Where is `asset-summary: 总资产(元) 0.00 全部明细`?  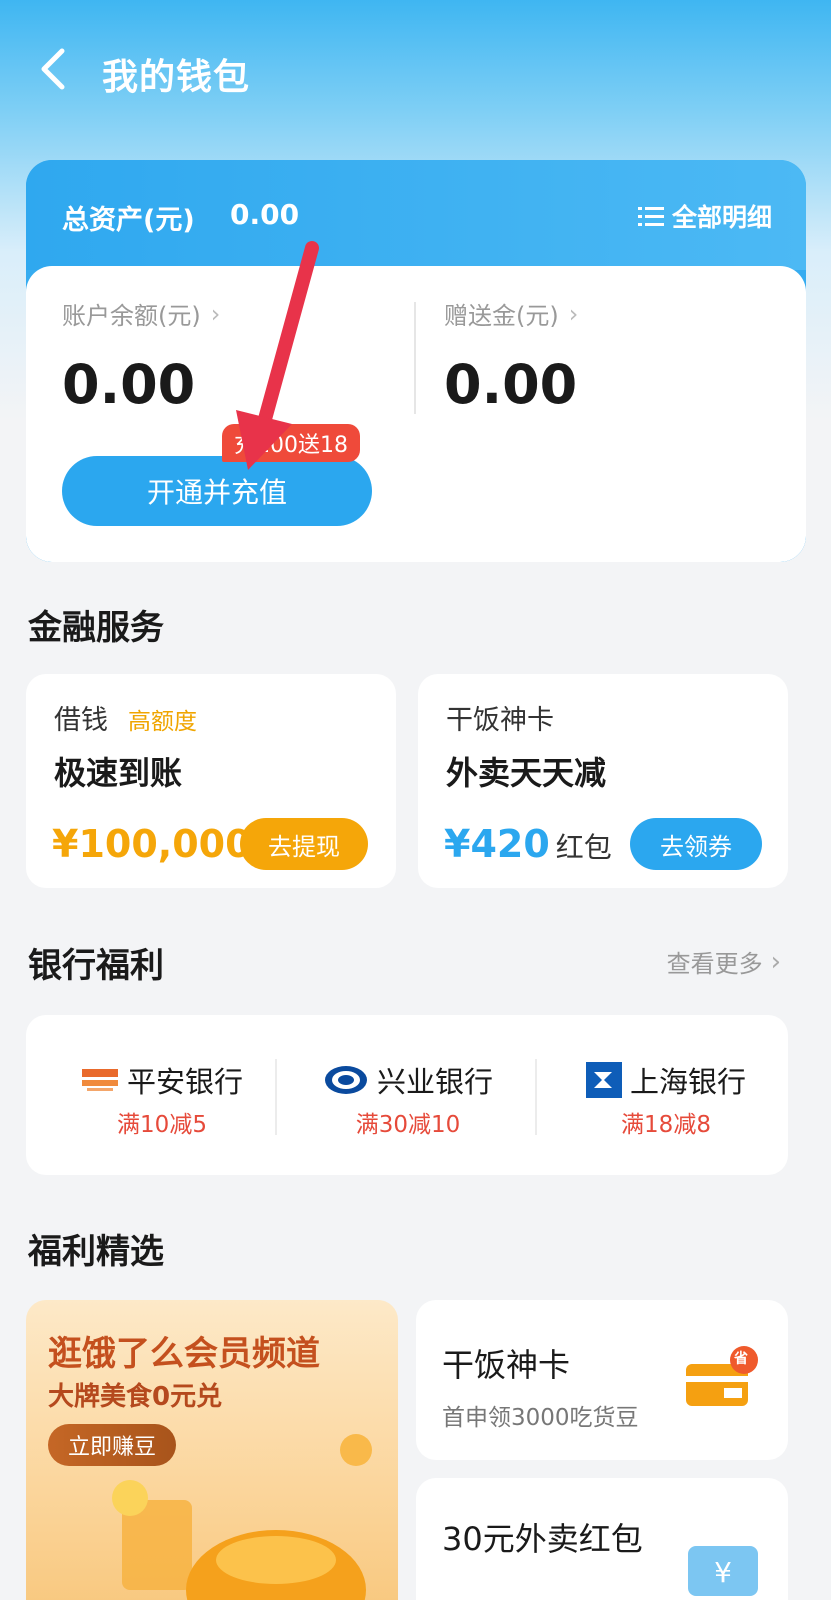
asset-summary: 总资产(元) 0.00 全部明细 is located at coordinates (416, 215).